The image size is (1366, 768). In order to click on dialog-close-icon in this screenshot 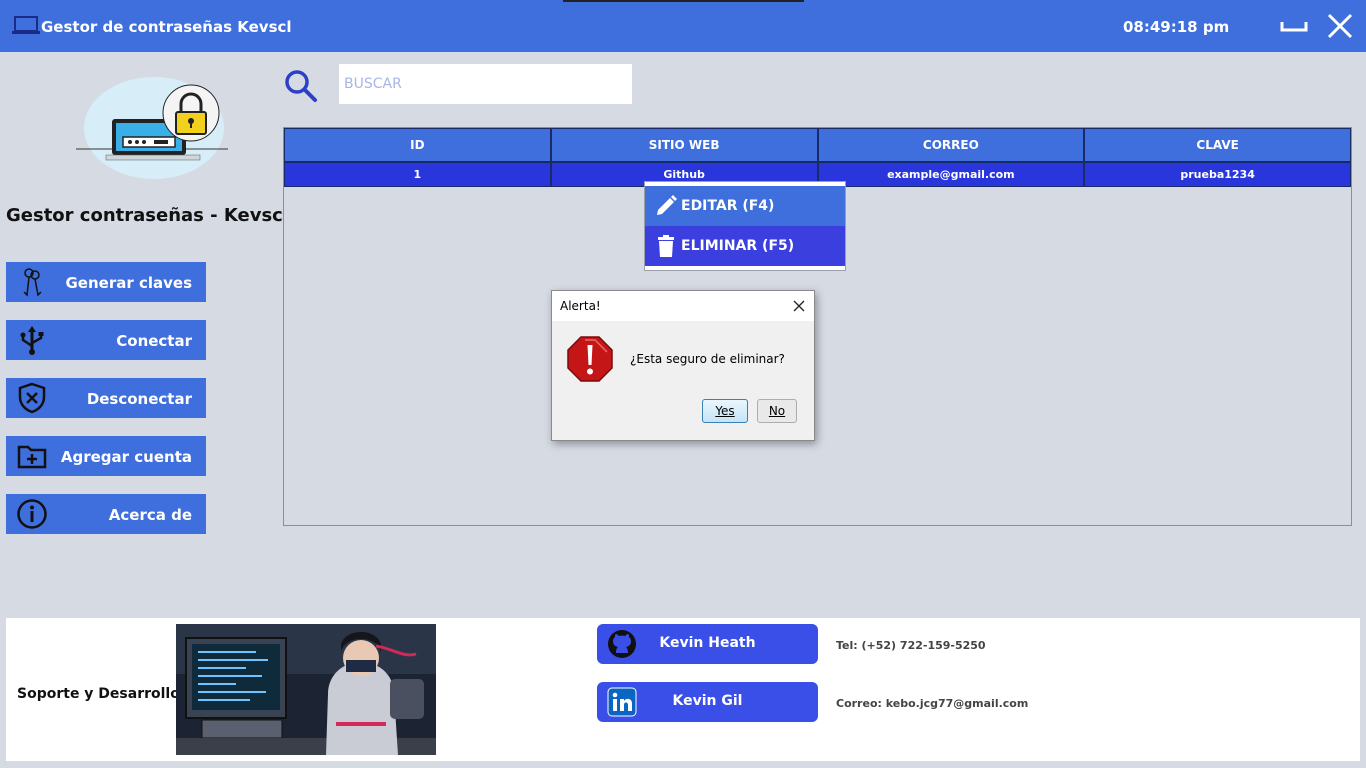, I will do `click(799, 306)`.